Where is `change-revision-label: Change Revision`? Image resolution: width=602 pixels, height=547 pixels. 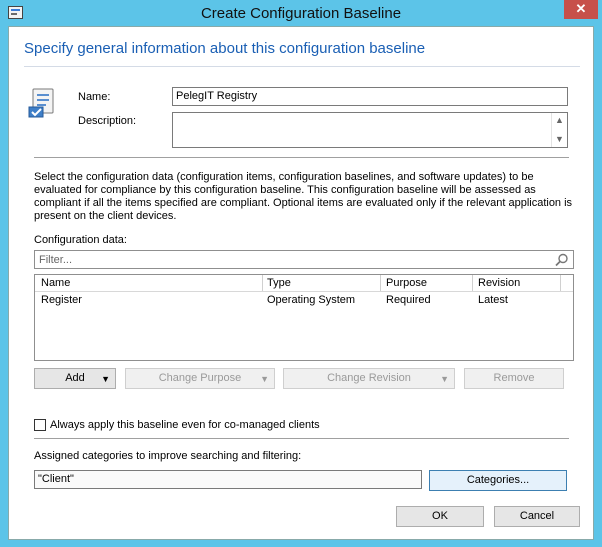
change-revision-label: Change Revision is located at coordinates (369, 378).